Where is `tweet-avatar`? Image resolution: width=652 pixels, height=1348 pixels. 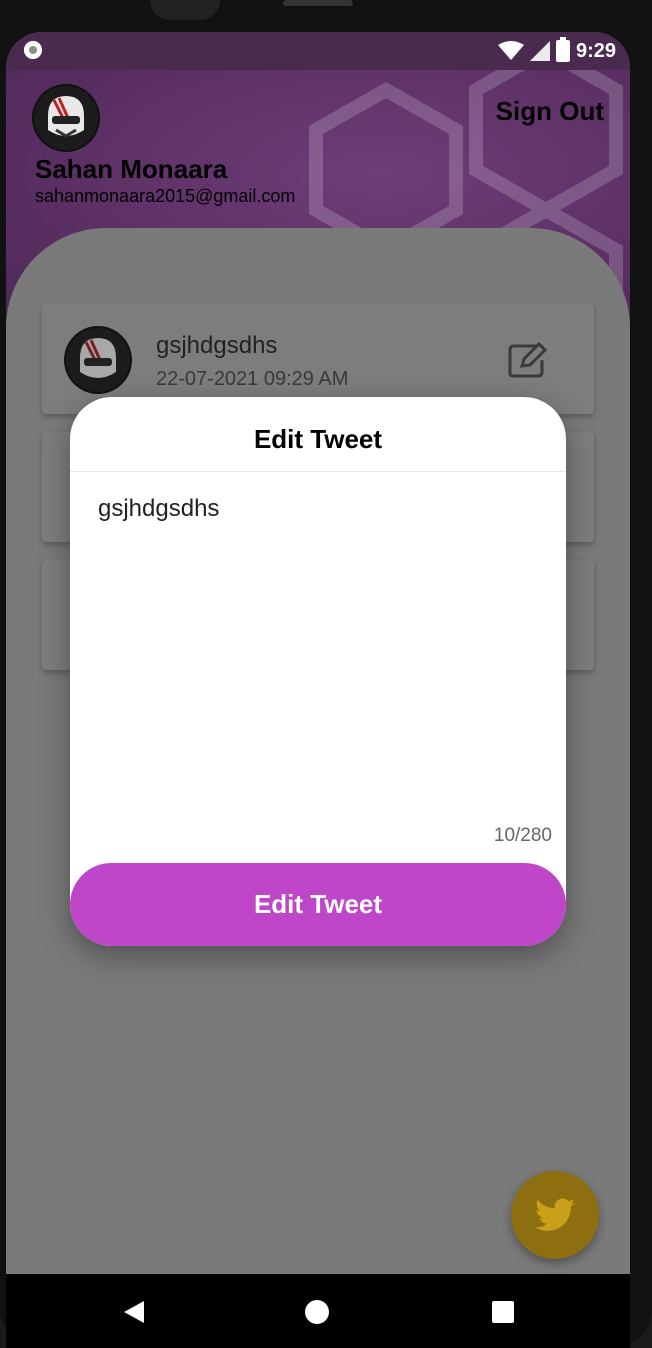
tweet-avatar is located at coordinates (98, 360).